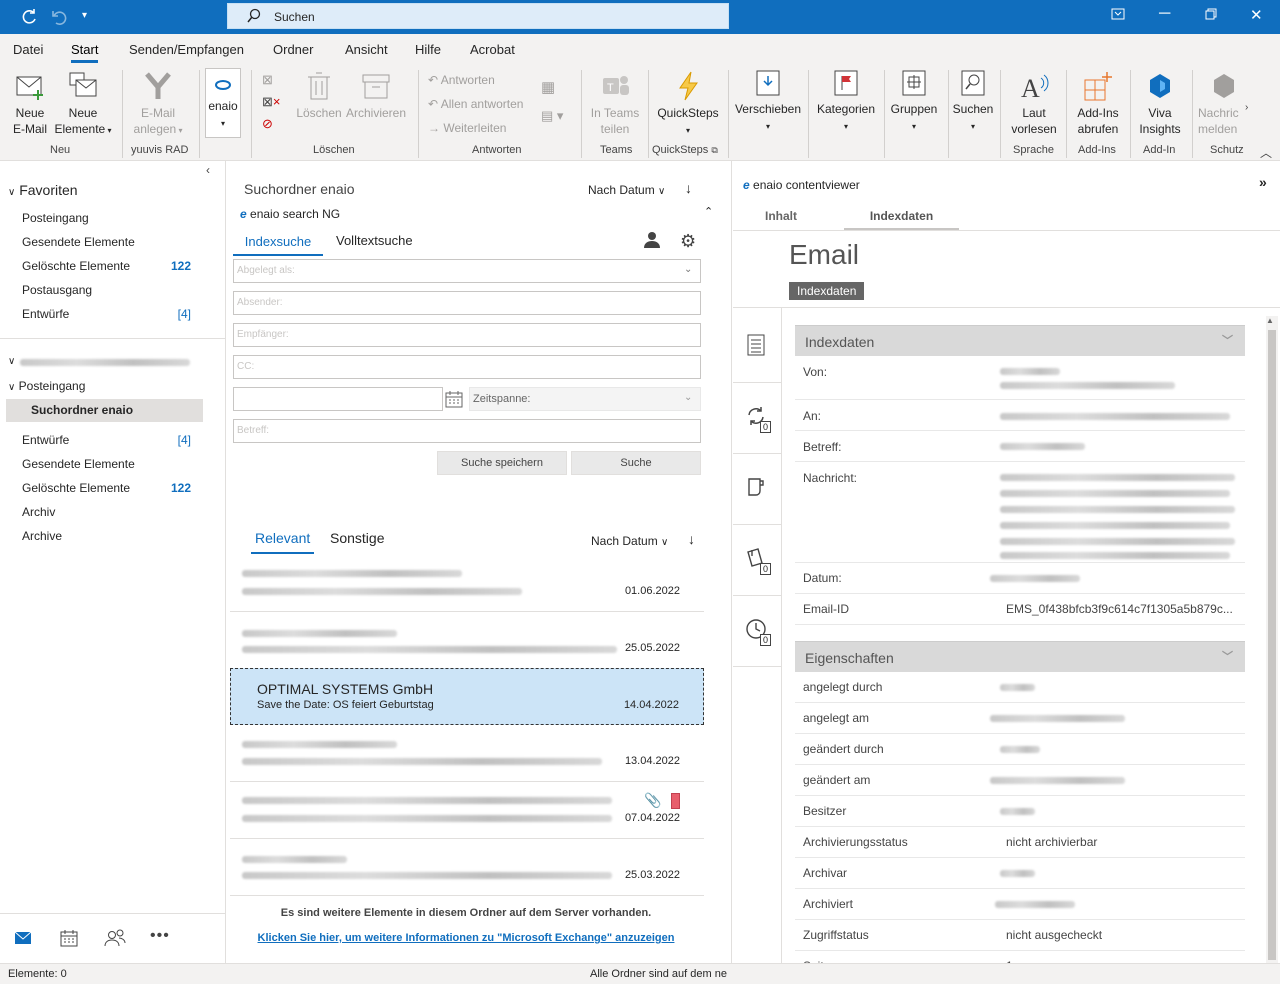 This screenshot has width=1280, height=984. Describe the element at coordinates (1098, 103) in the screenshot. I see `get-addins-button: Add-Ins abrufen` at that location.